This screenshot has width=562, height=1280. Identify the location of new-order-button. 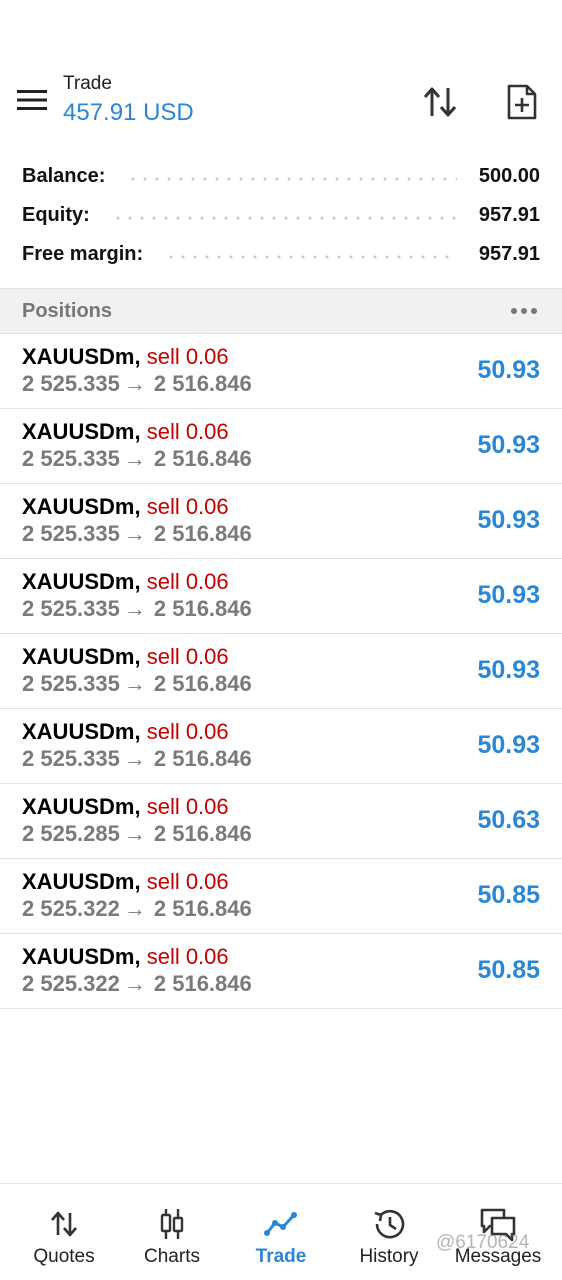
(522, 102).